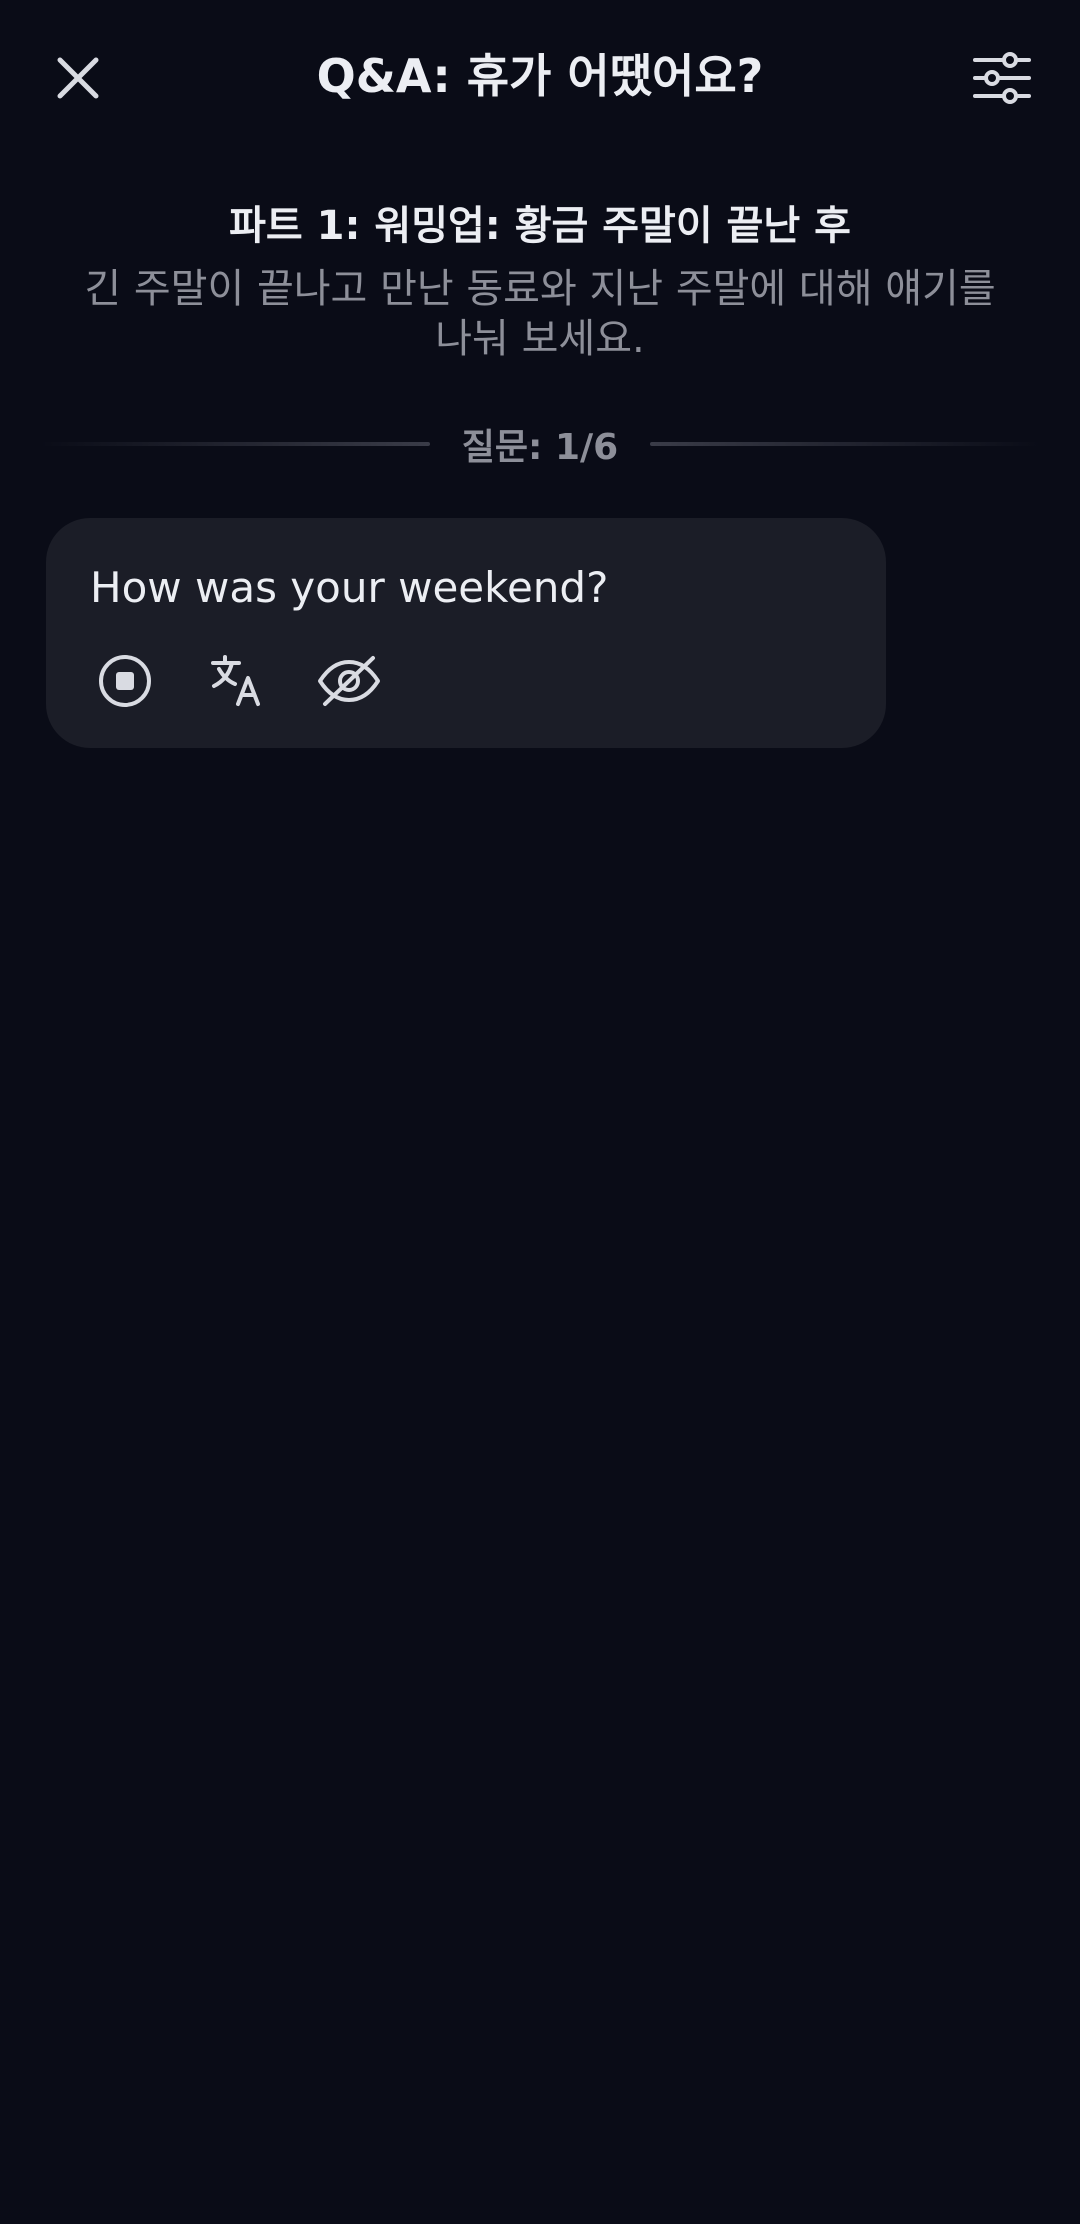 The height and width of the screenshot is (2224, 1080). What do you see at coordinates (540, 76) in the screenshot?
I see `page-title: Q&A: 휴가 어땠어요?` at bounding box center [540, 76].